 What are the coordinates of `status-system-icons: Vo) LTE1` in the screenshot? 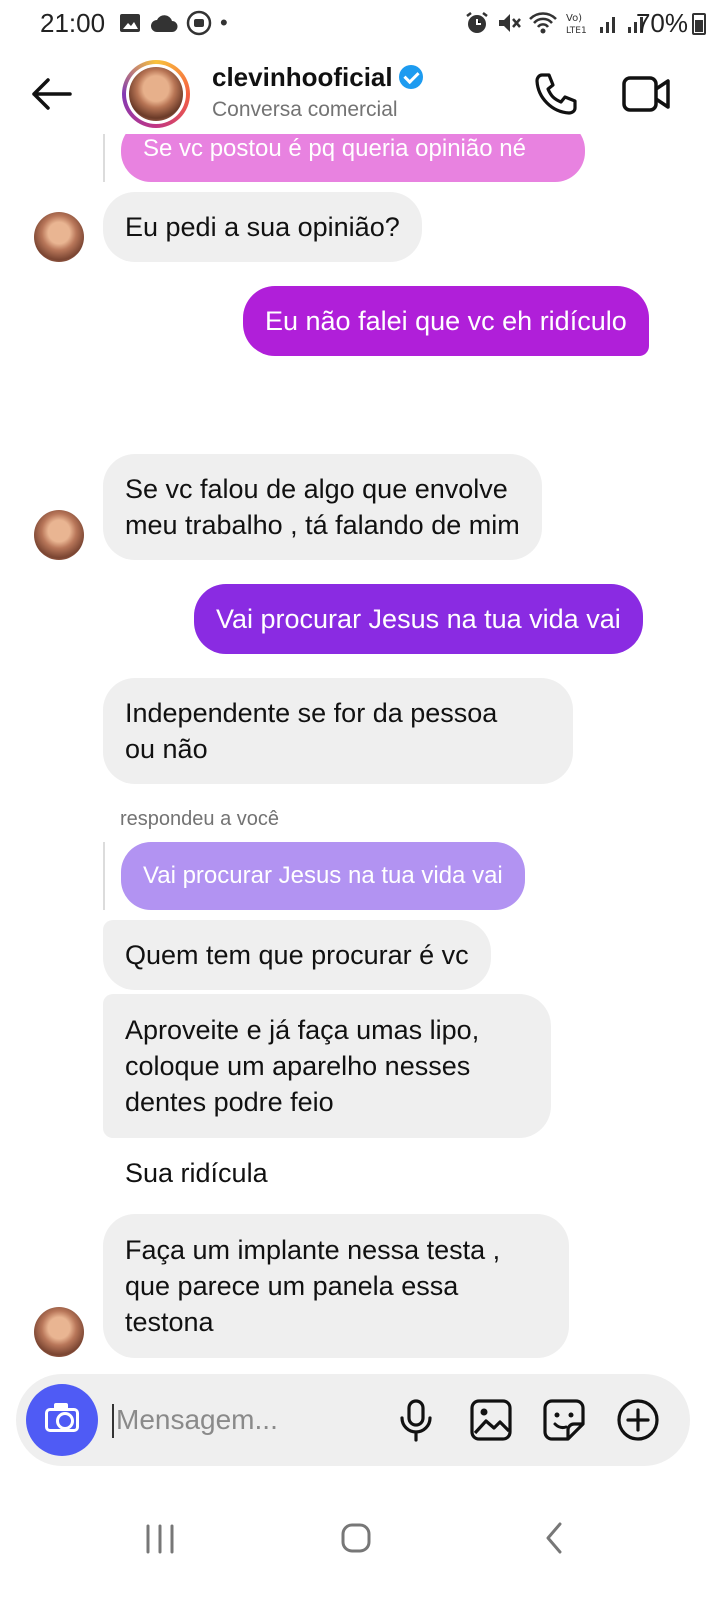 It's located at (556, 23).